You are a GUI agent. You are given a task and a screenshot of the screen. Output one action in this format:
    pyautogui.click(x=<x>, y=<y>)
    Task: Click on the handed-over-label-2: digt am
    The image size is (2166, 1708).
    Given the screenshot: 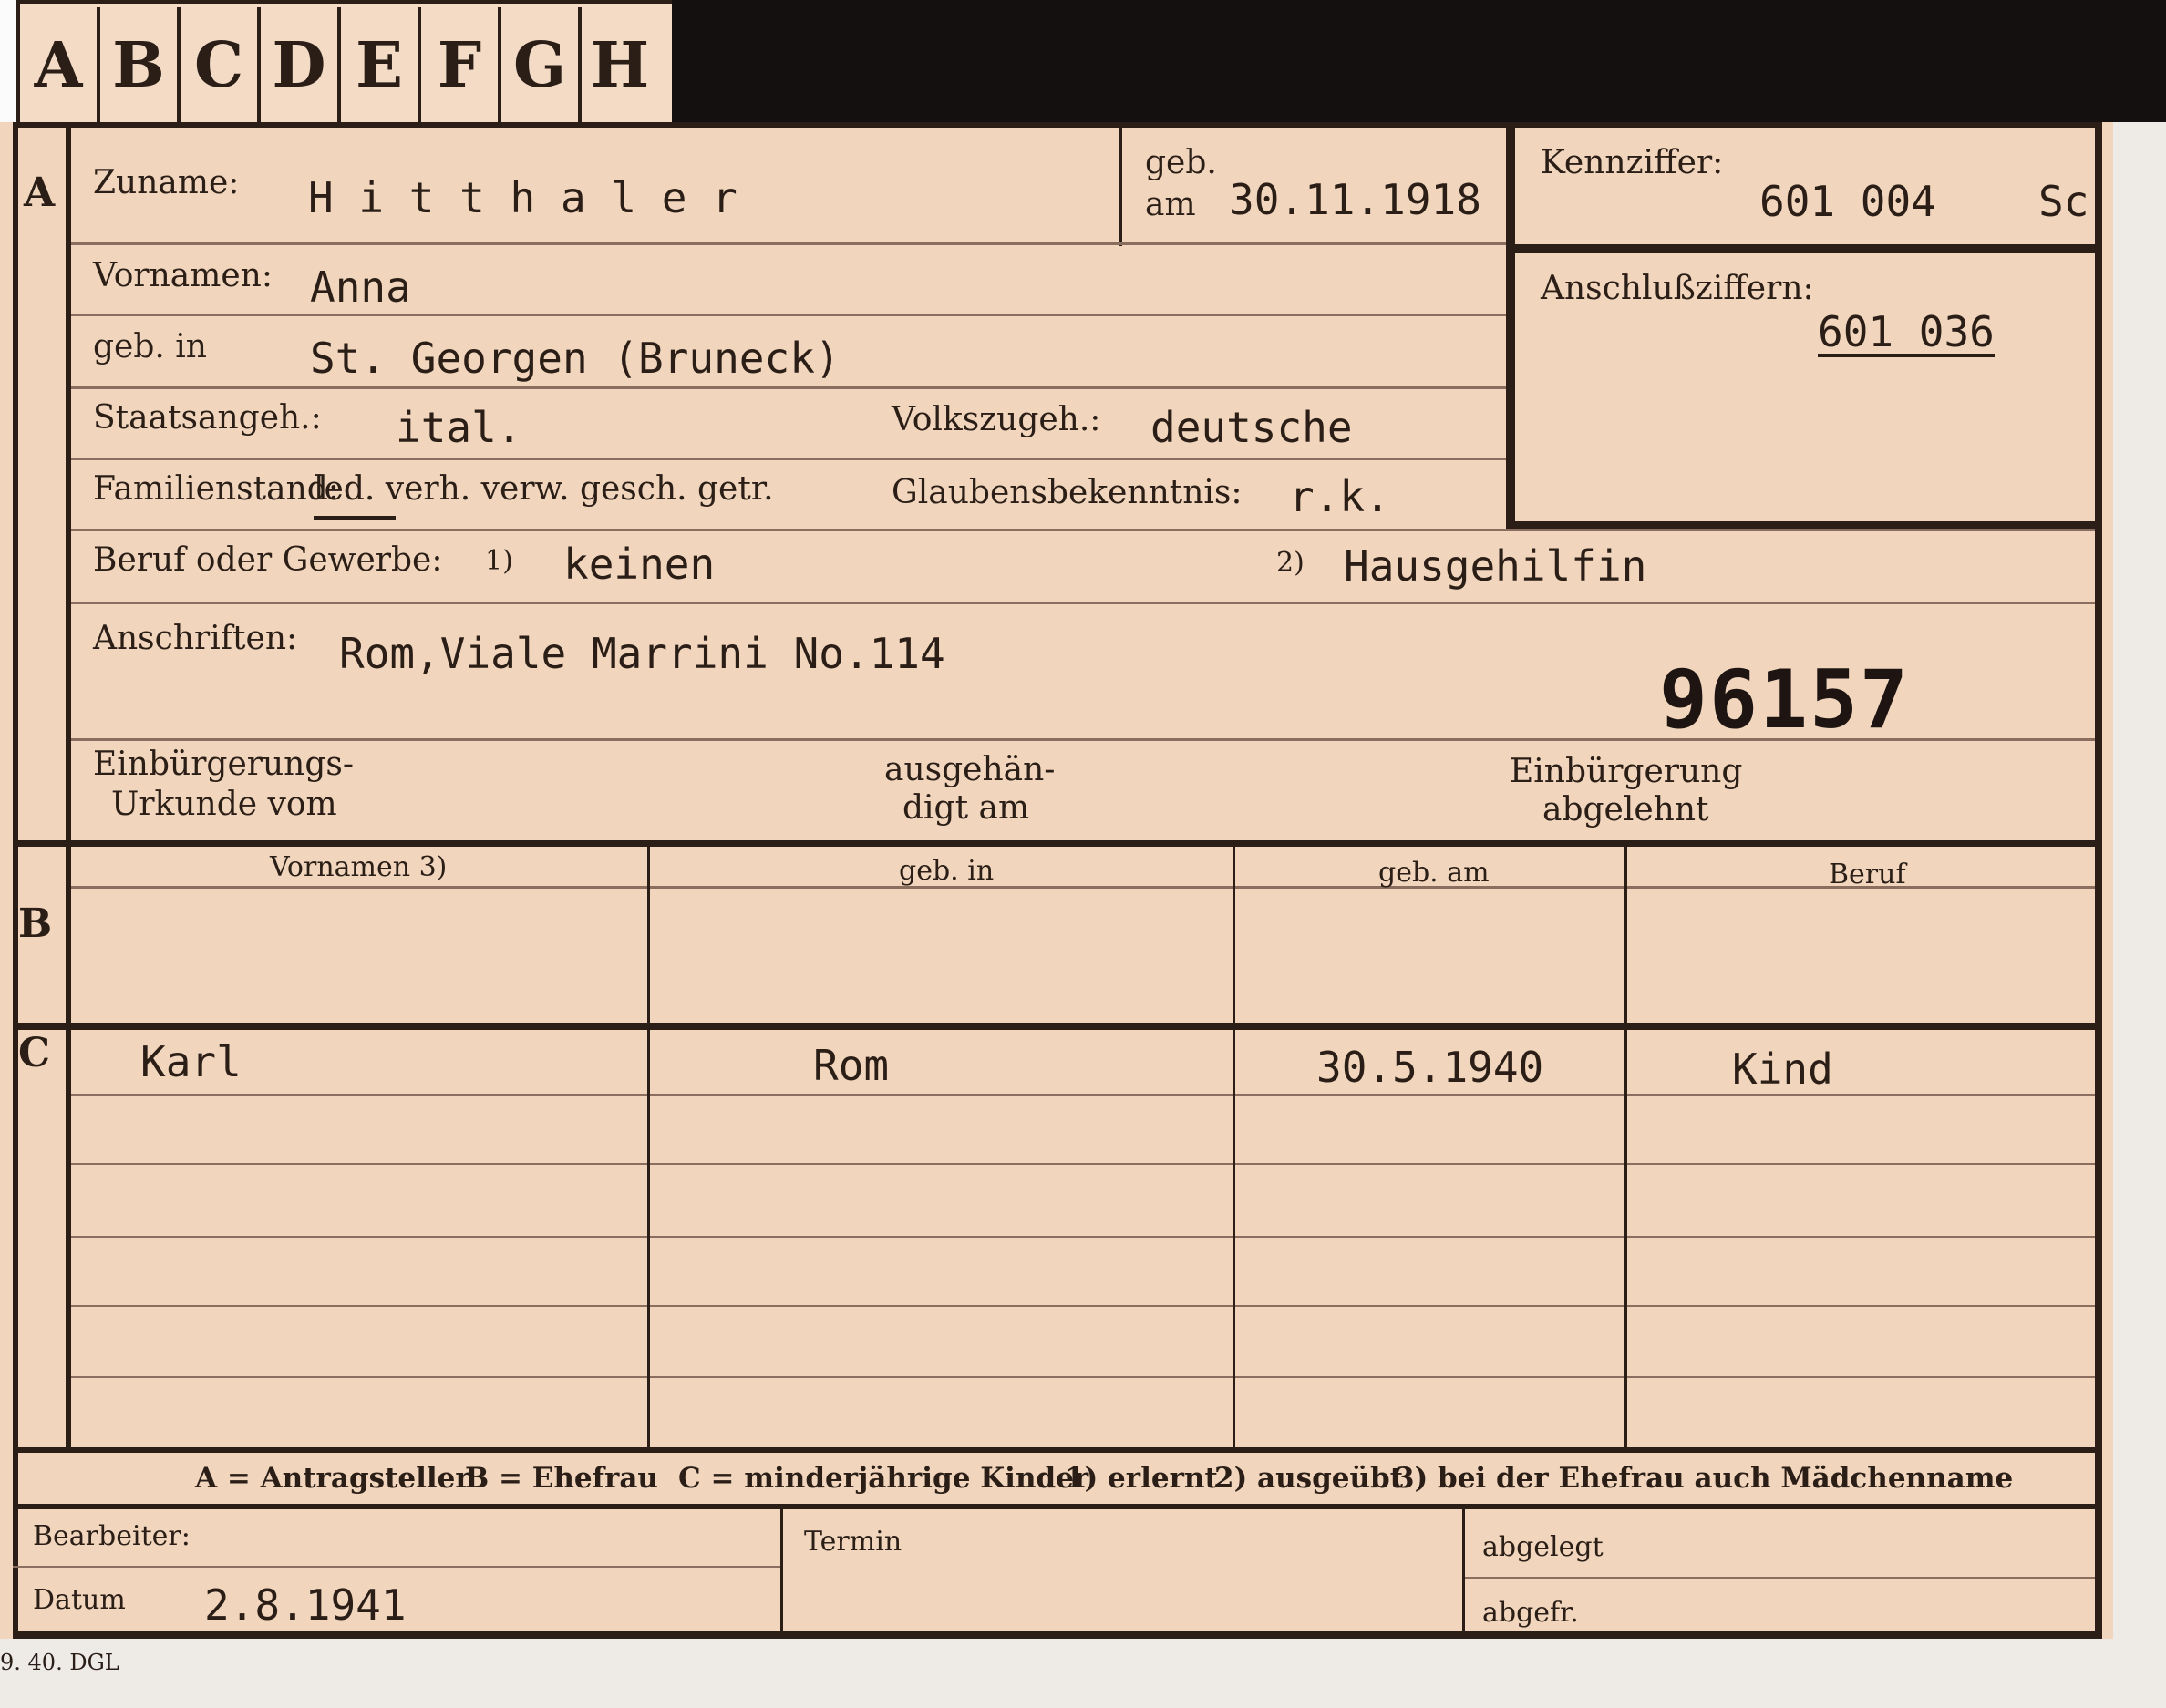 What is the action you would take?
    pyautogui.click(x=966, y=808)
    